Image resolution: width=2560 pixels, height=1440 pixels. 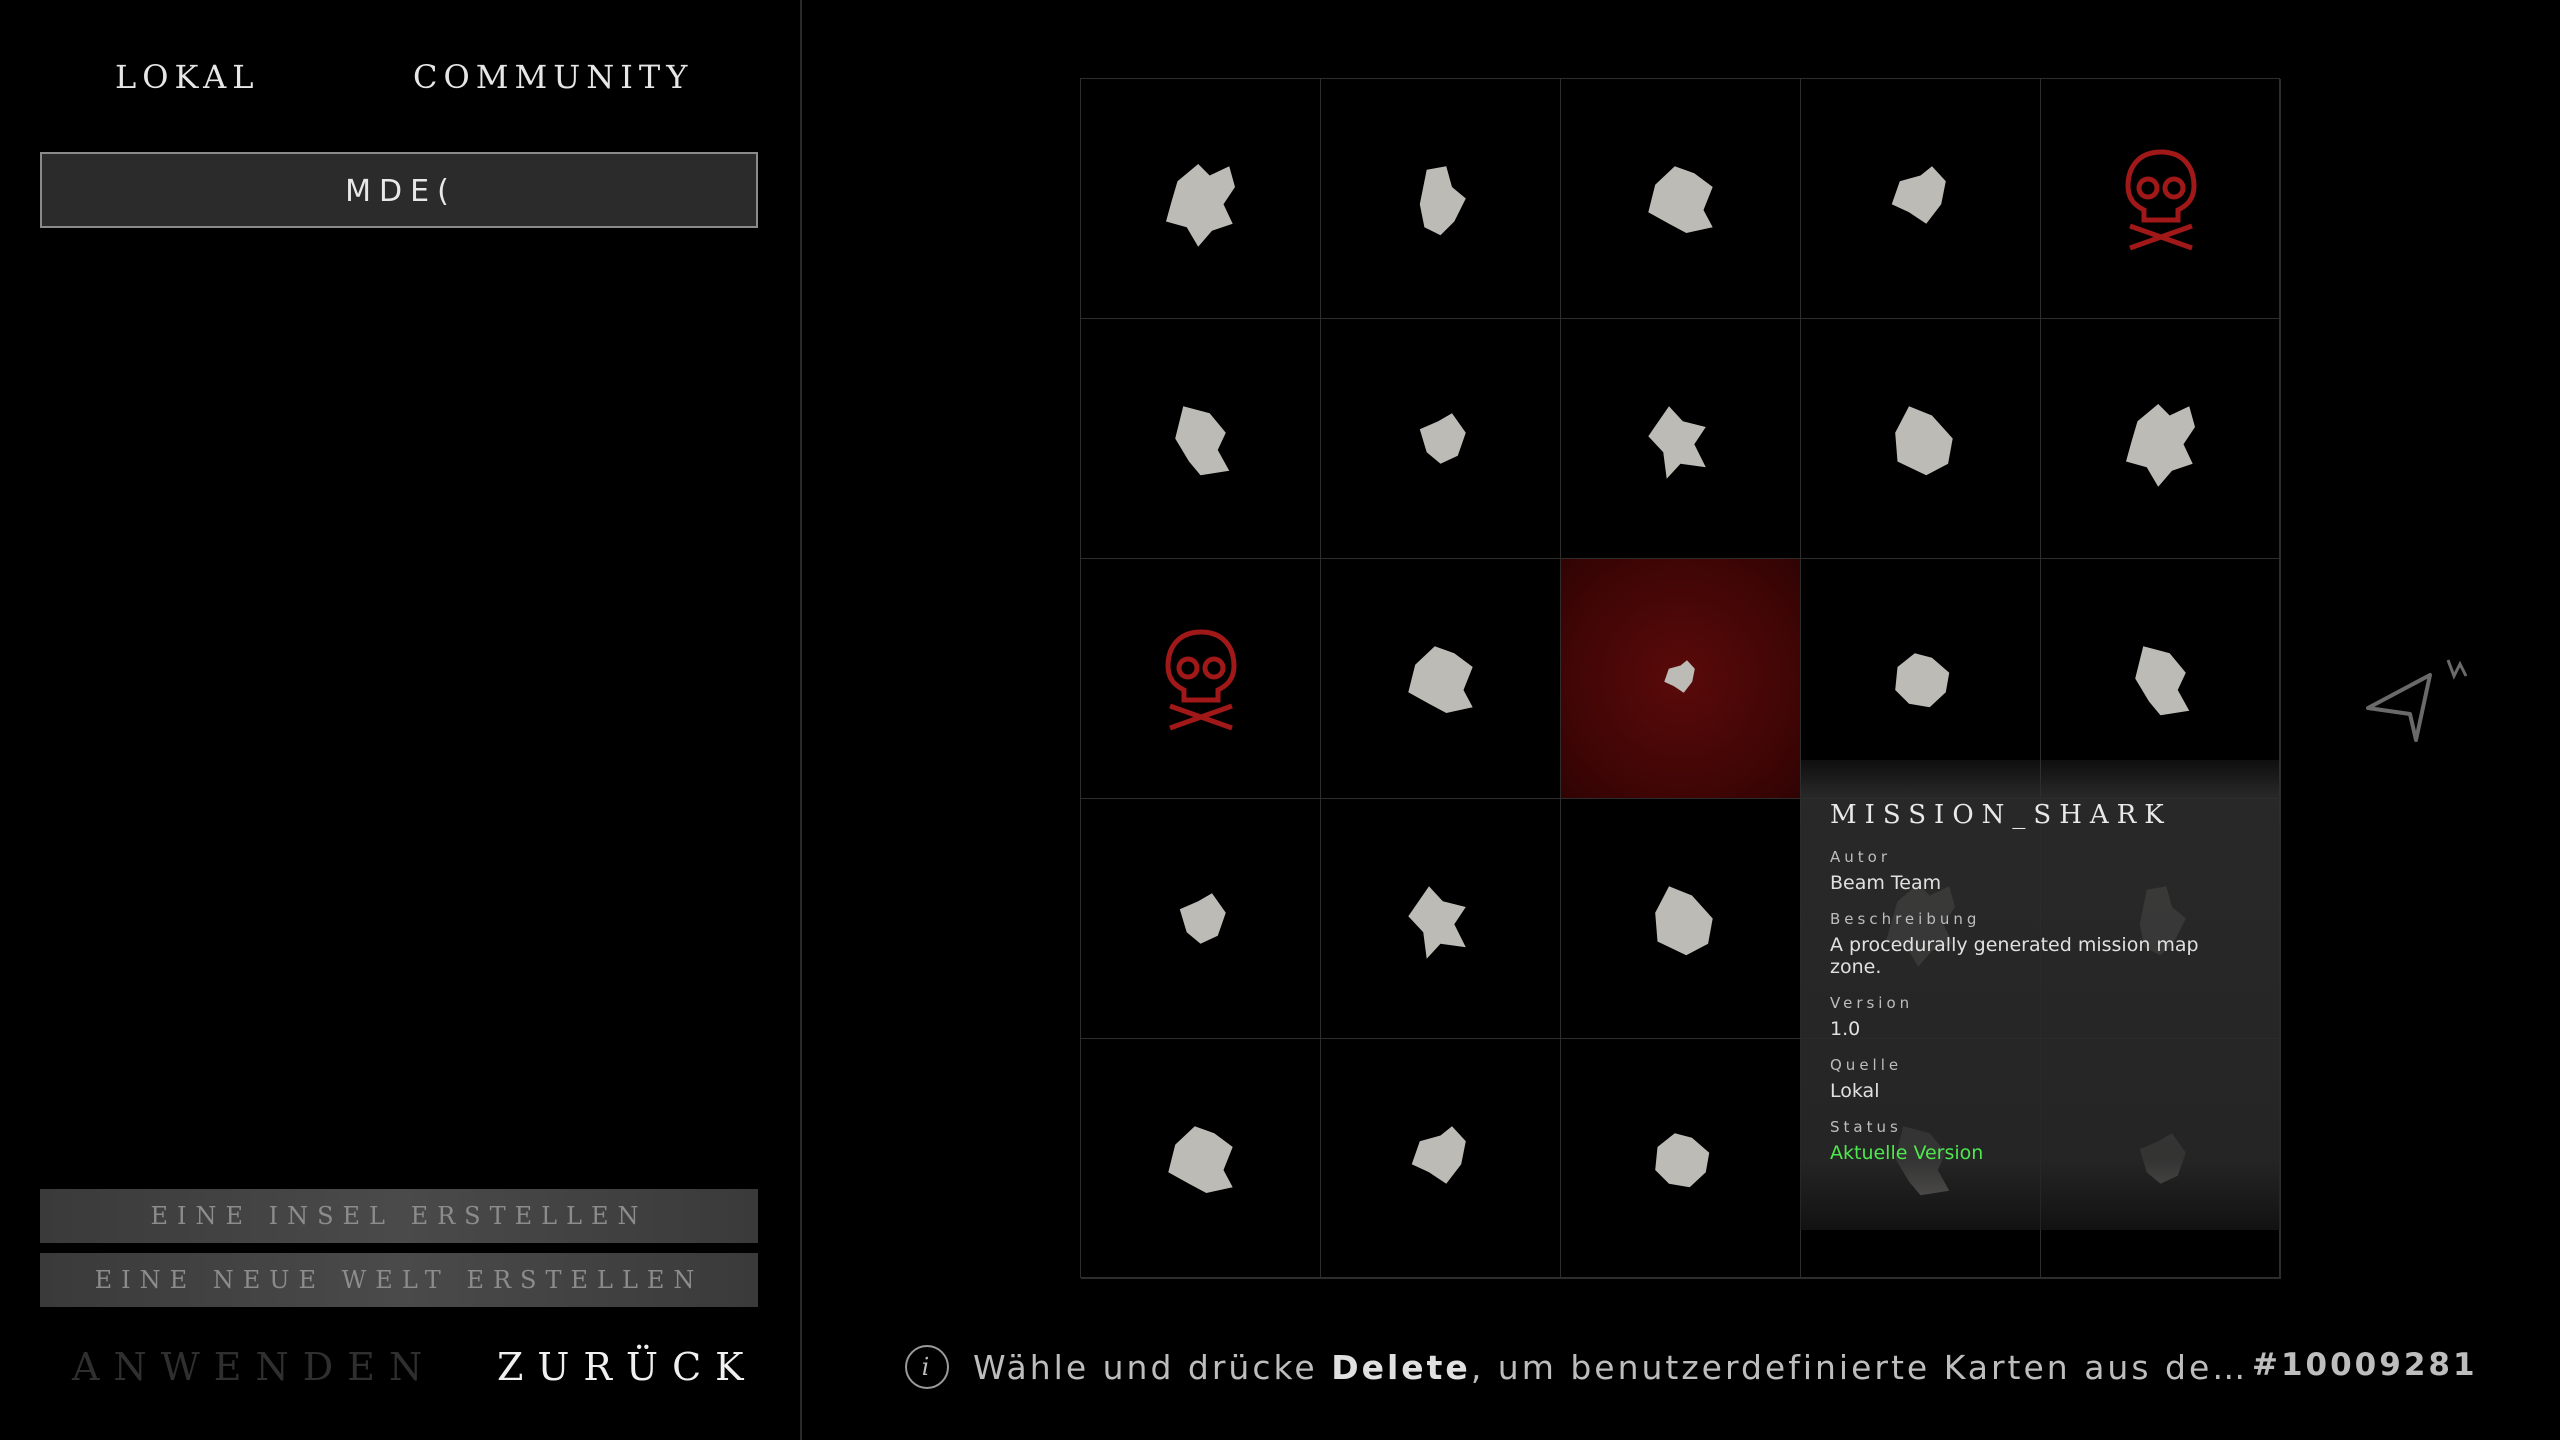 What do you see at coordinates (1152, 1367) in the screenshot?
I see `hint-prefix: Wähle und drücke` at bounding box center [1152, 1367].